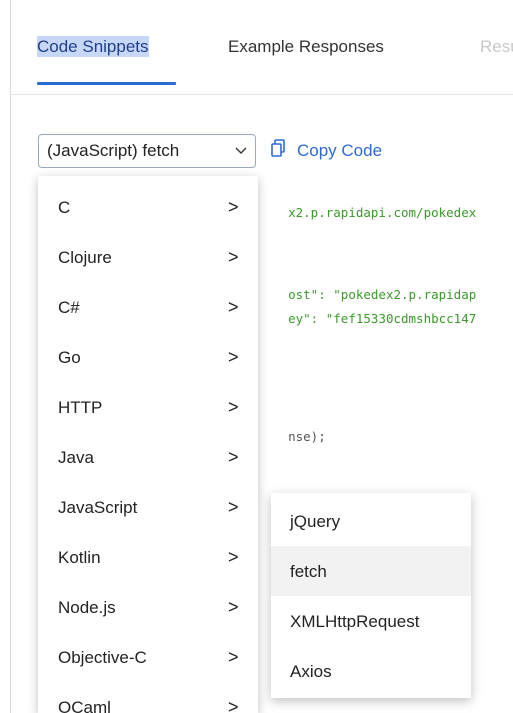  What do you see at coordinates (113, 150) in the screenshot?
I see `language-select-value: (JavaScript) fetch` at bounding box center [113, 150].